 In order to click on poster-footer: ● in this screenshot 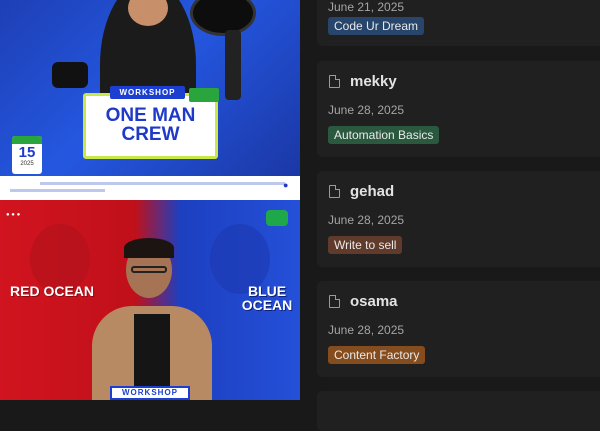, I will do `click(150, 188)`.